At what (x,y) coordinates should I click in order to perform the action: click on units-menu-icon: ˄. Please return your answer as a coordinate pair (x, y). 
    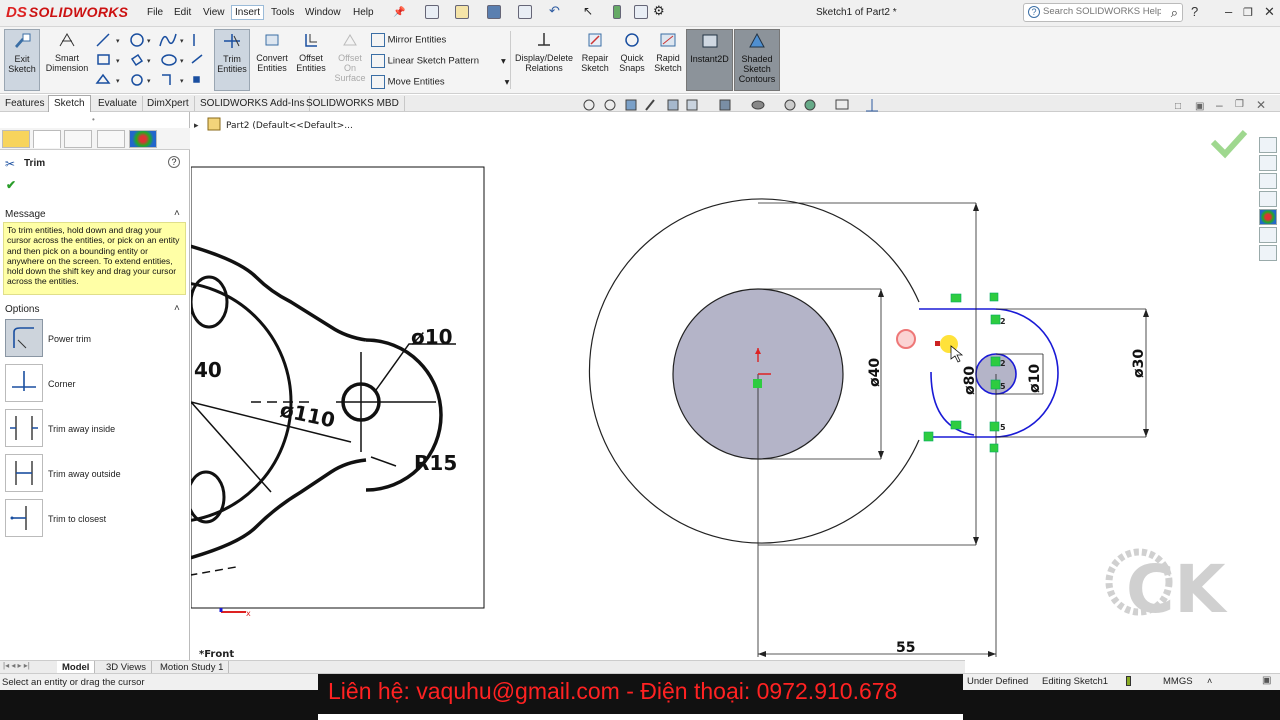
    Looking at the image, I should click on (1209, 681).